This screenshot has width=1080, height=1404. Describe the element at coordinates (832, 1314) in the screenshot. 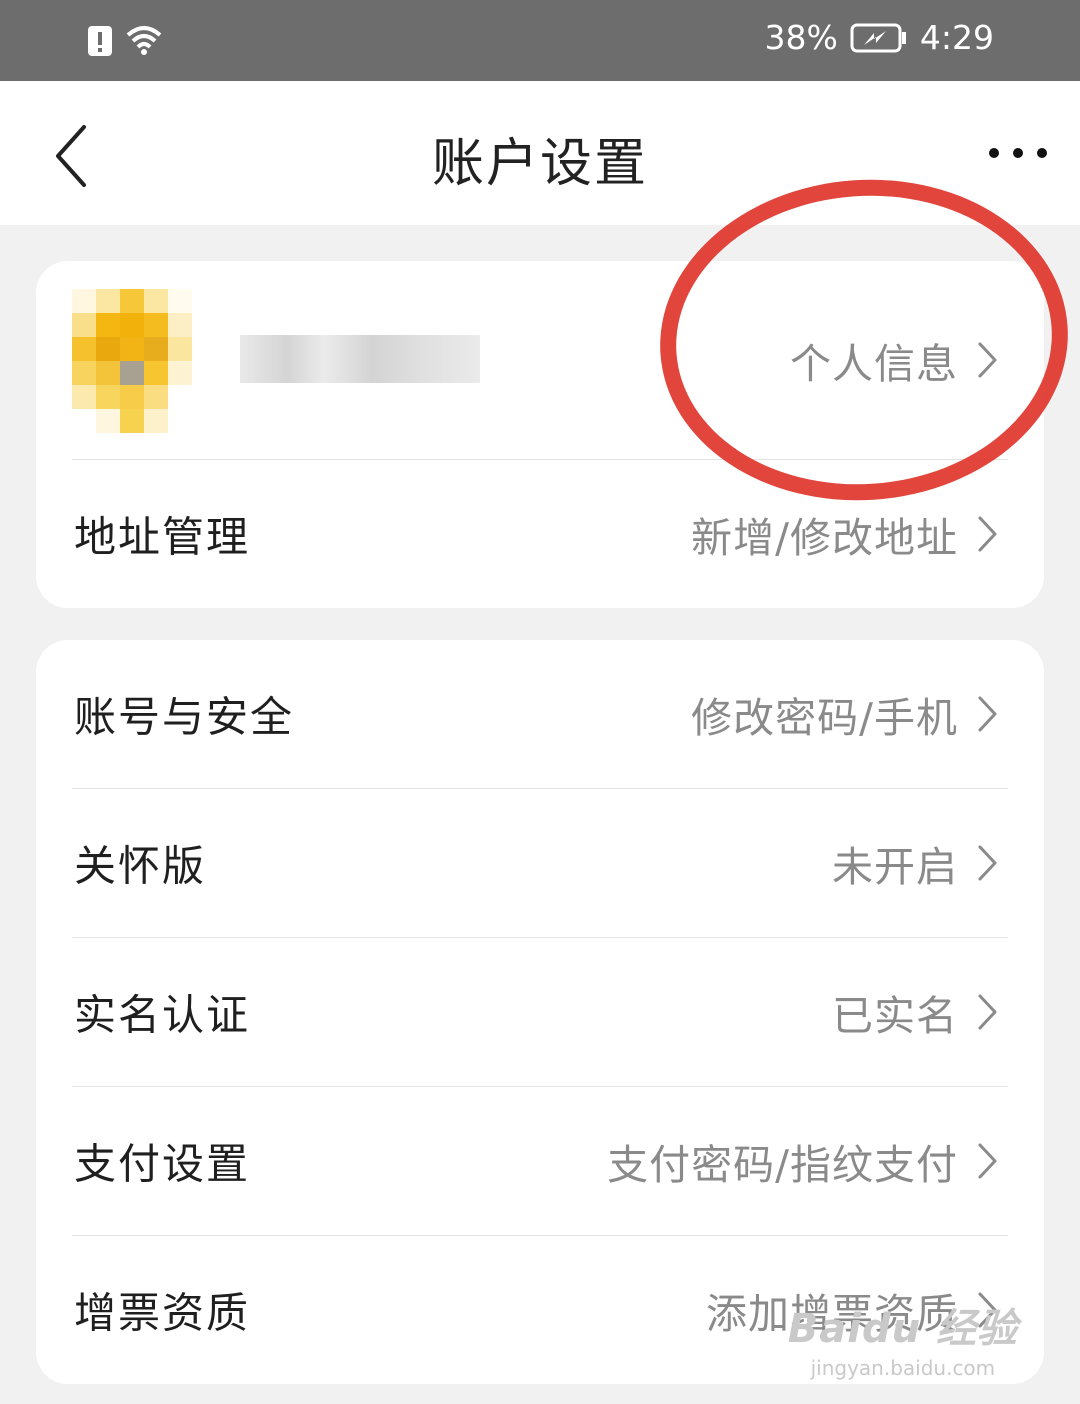

I see `row-value: 添加增票资质` at that location.